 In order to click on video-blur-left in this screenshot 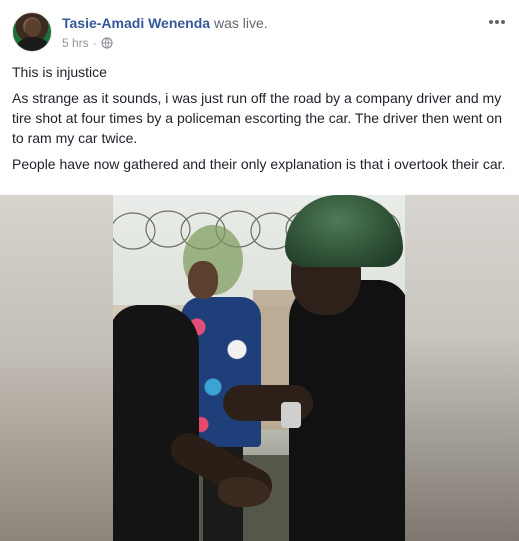, I will do `click(56, 368)`.